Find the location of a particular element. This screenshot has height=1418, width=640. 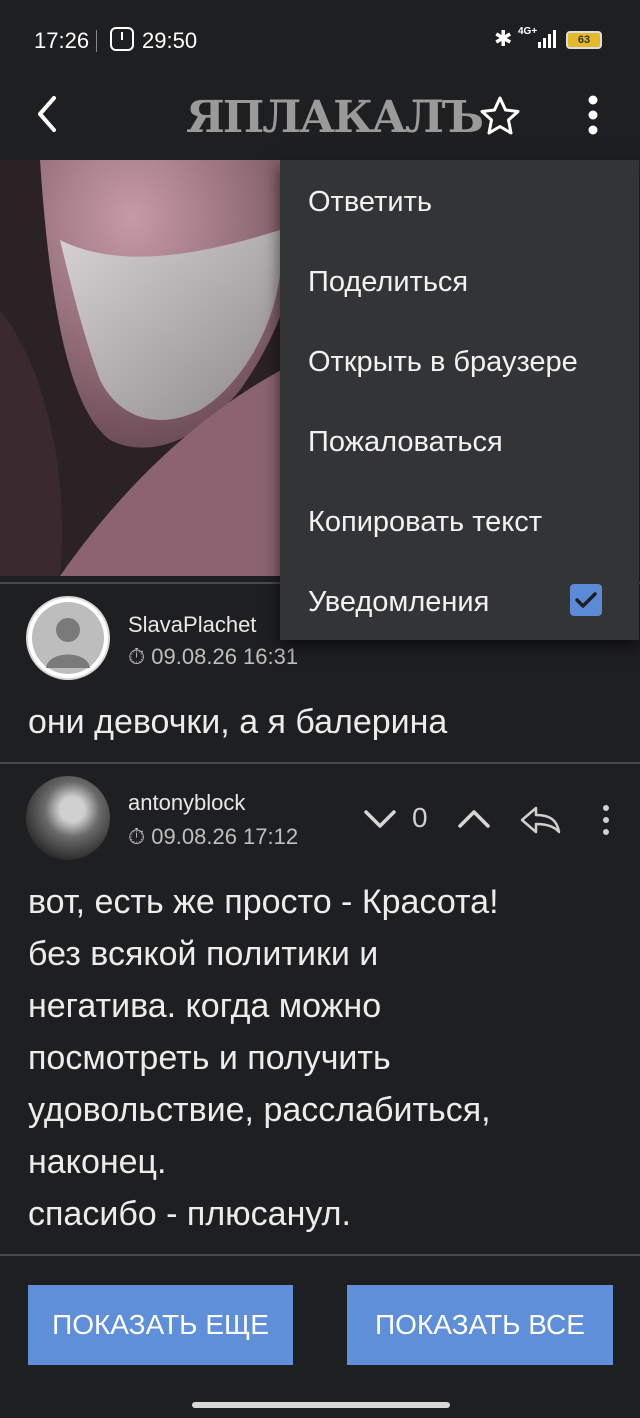

reply-icon is located at coordinates (540, 820).